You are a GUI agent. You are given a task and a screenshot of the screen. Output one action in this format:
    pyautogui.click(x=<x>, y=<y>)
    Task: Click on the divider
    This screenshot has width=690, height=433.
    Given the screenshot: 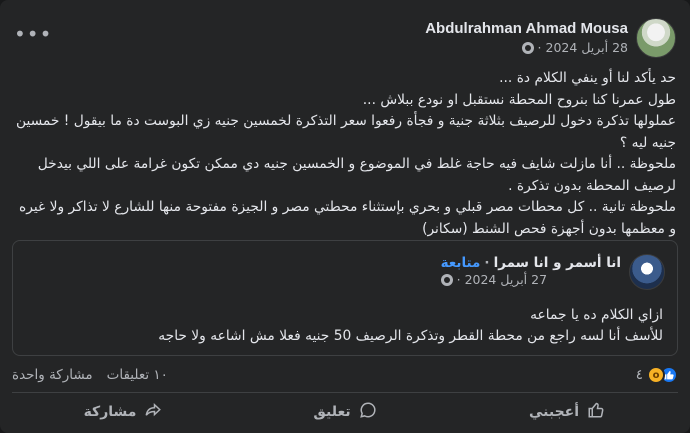 What is the action you would take?
    pyautogui.click(x=345, y=392)
    